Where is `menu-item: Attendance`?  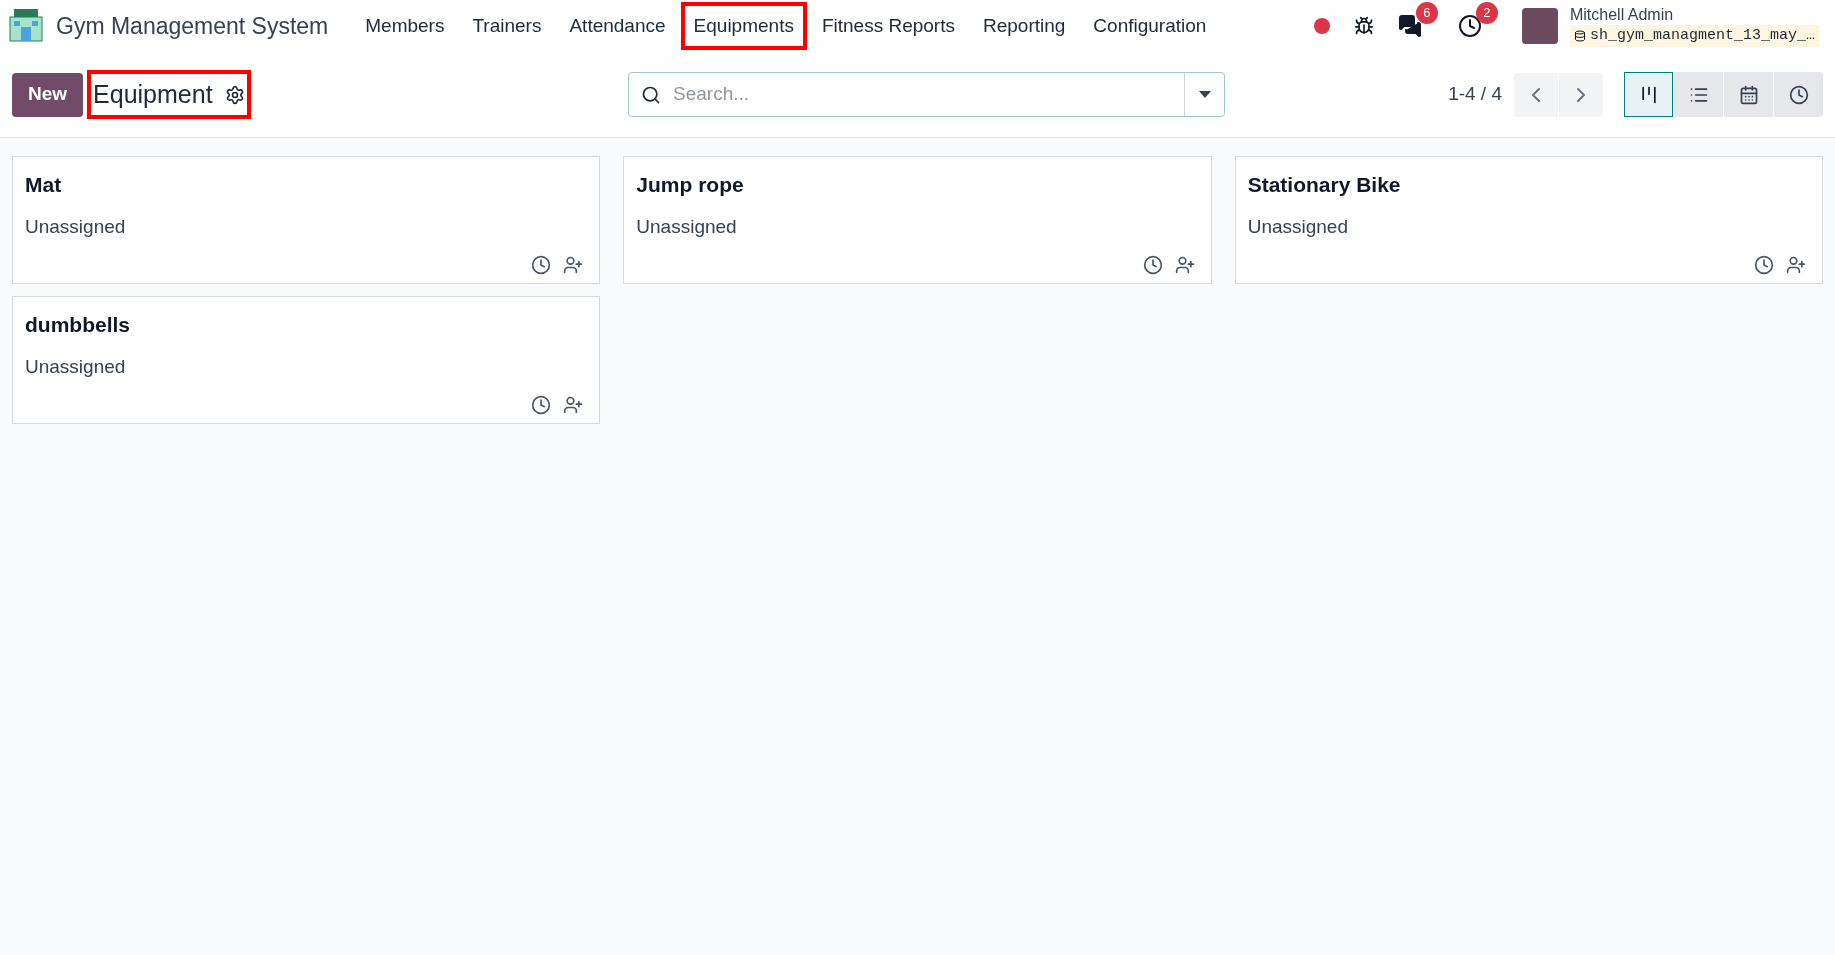
menu-item: Attendance is located at coordinates (617, 26).